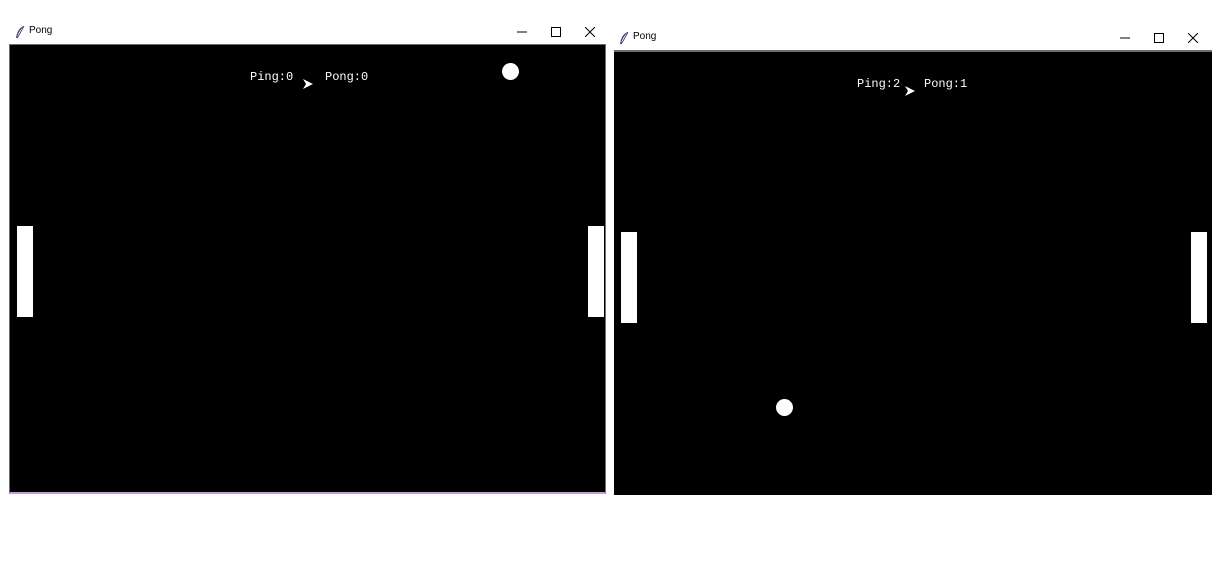 Image resolution: width=1212 pixels, height=563 pixels. What do you see at coordinates (347, 77) in the screenshot?
I see `pong-score: Pong:0` at bounding box center [347, 77].